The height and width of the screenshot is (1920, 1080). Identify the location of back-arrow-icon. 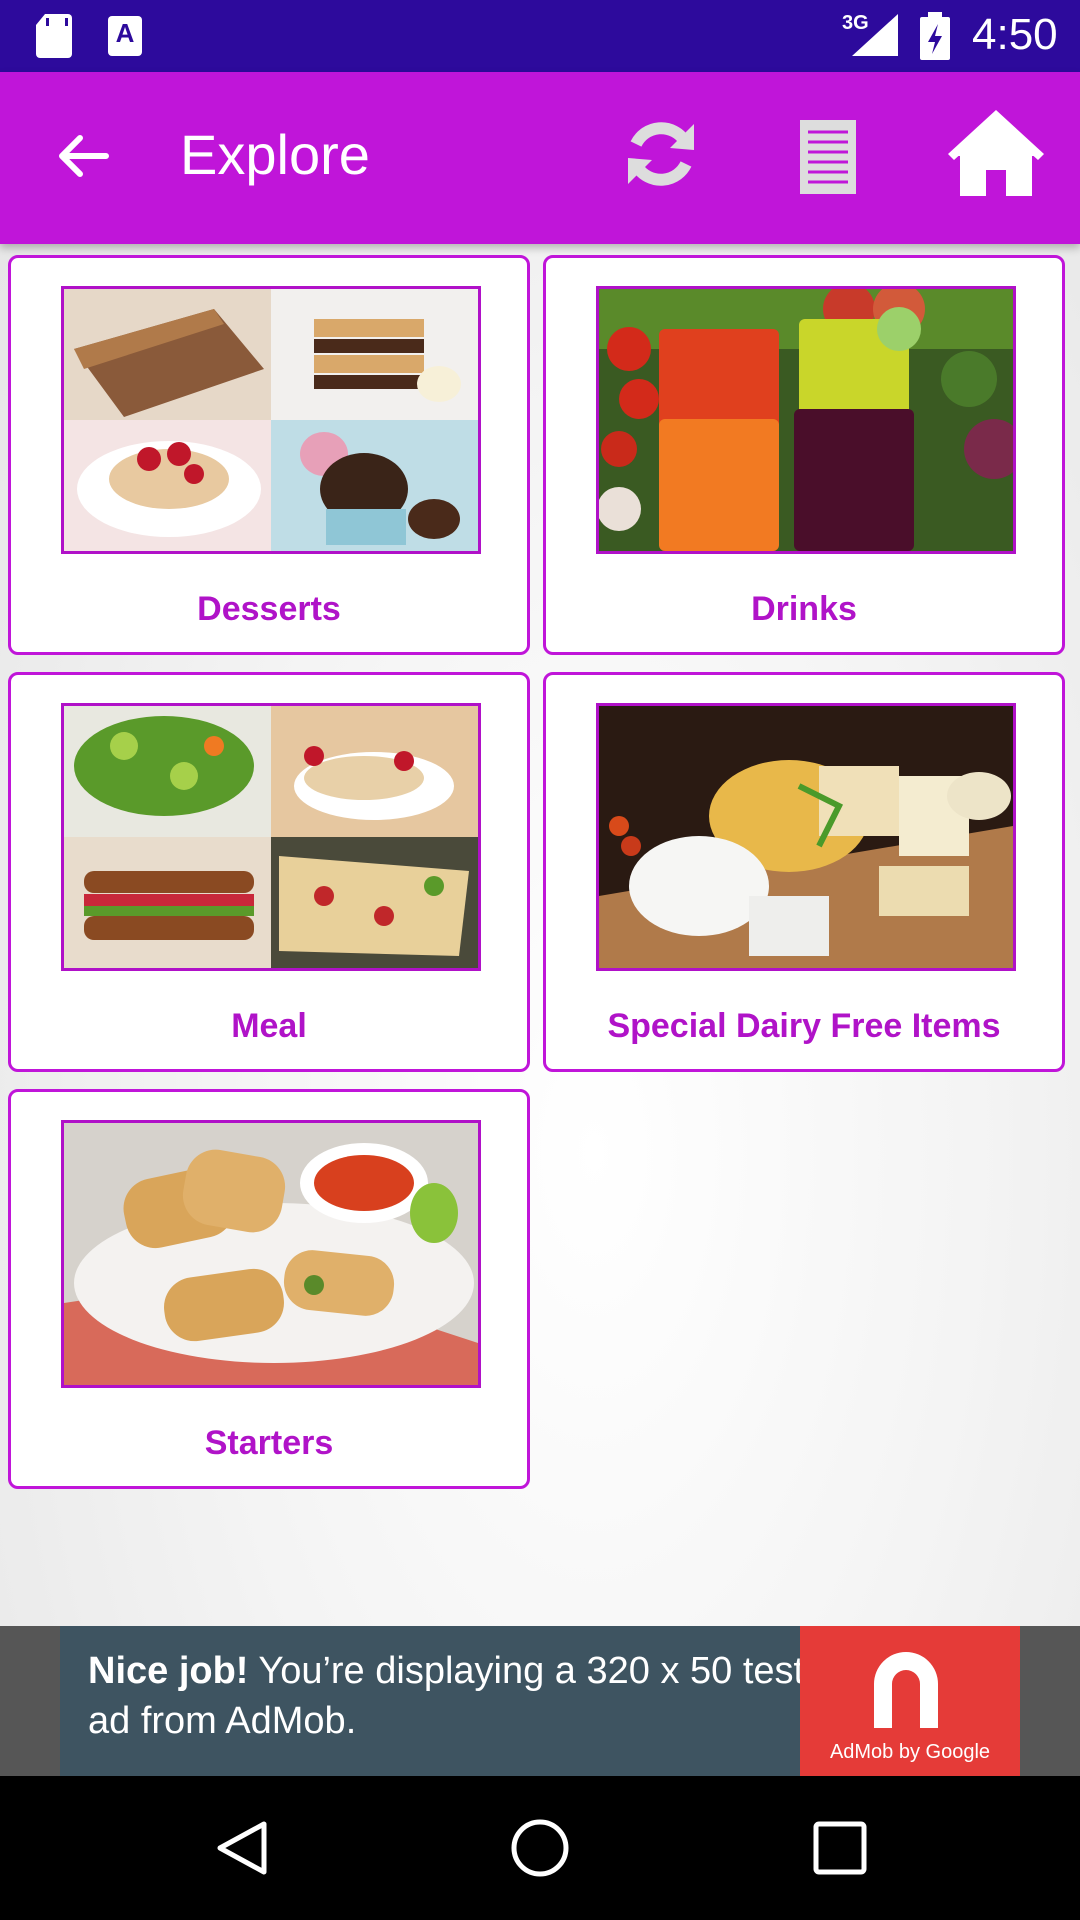
(82, 156).